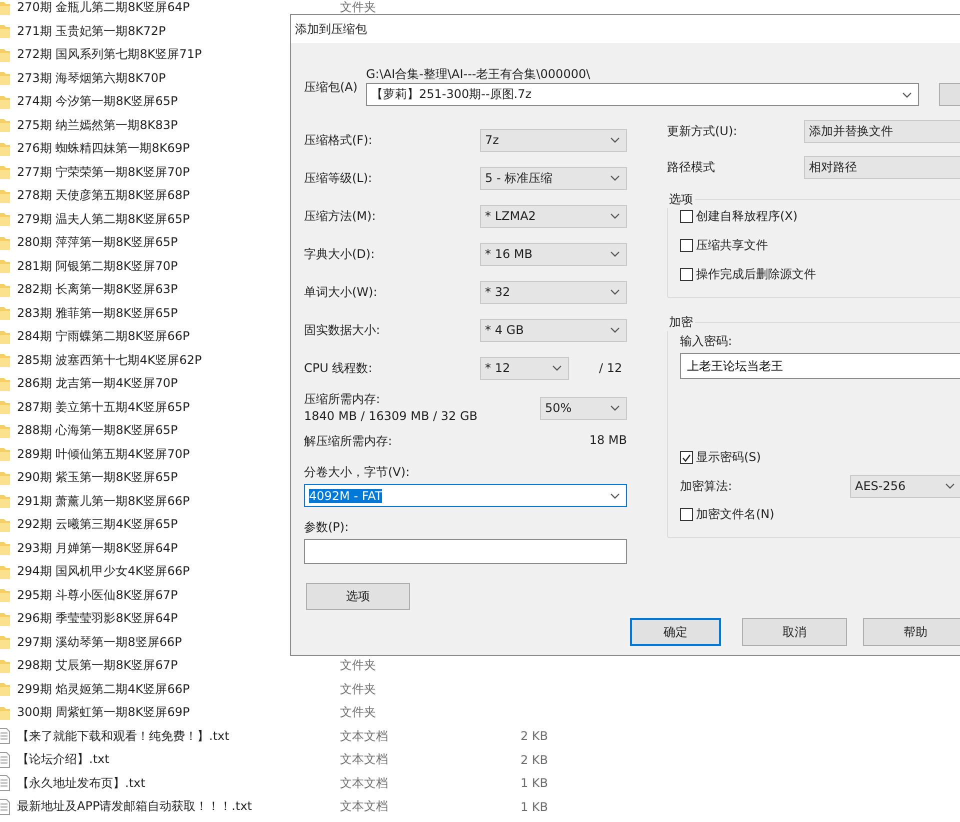 Image resolution: width=960 pixels, height=822 pixels. Describe the element at coordinates (735, 514) in the screenshot. I see `checkbox-label: 加密文件名(N)` at that location.